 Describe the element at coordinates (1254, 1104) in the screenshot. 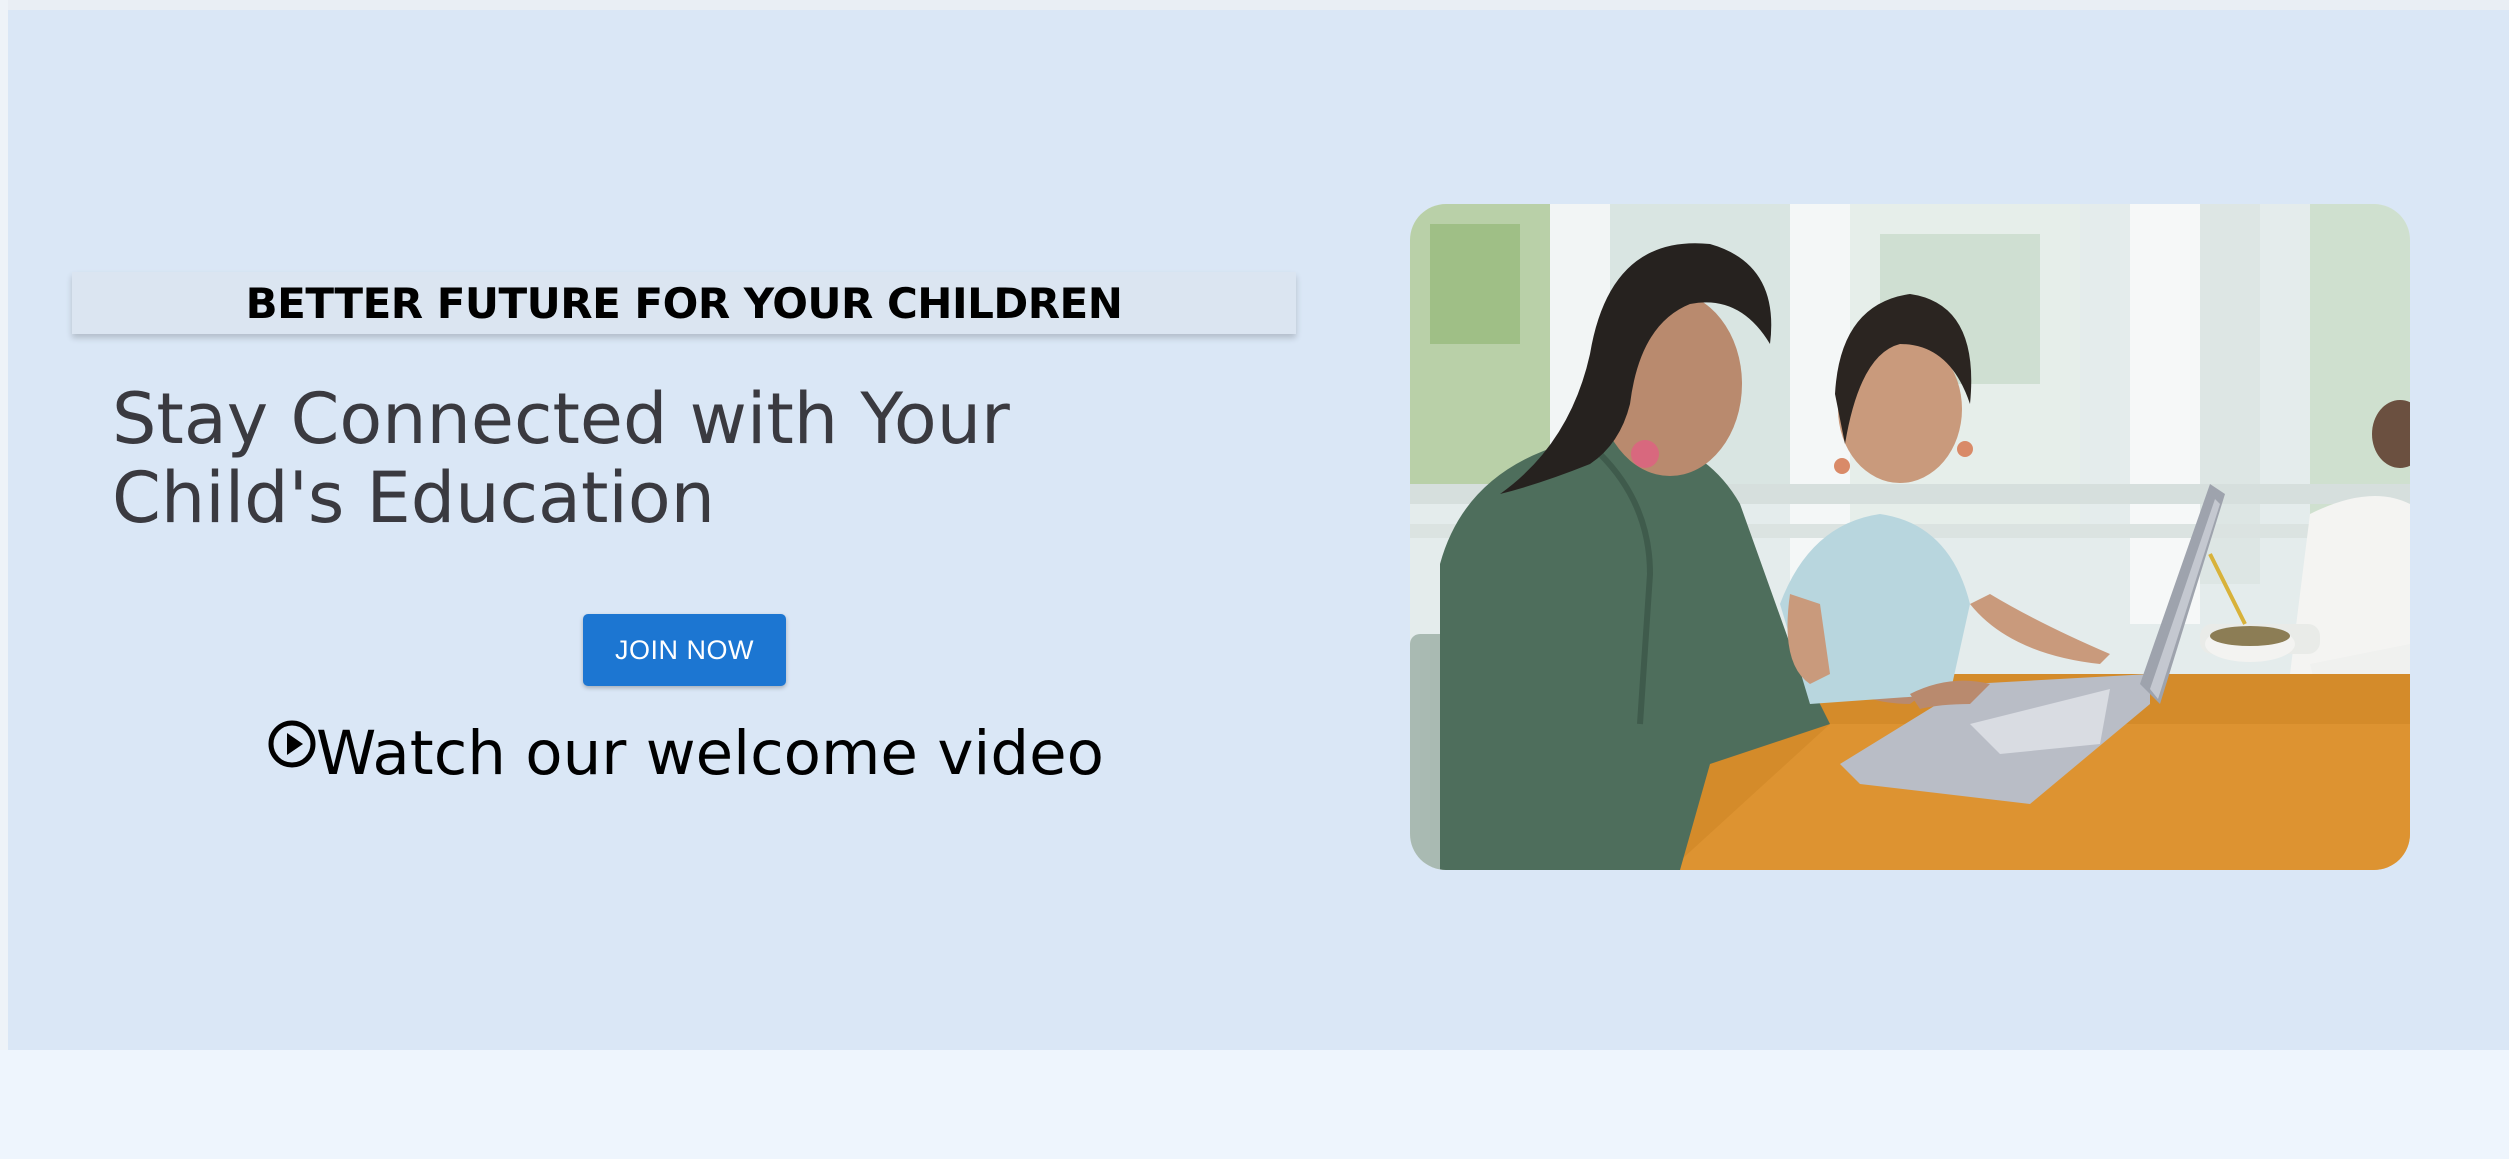

I see `page-footer-area` at that location.